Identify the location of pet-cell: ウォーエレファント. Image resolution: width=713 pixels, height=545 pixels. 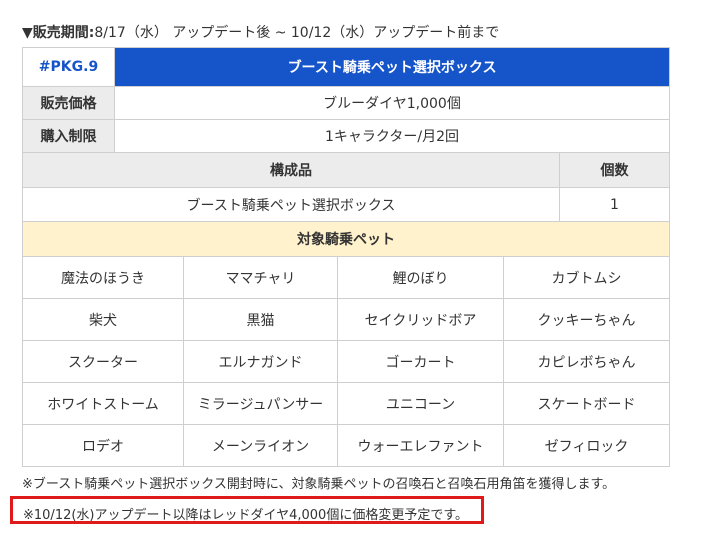
(420, 445).